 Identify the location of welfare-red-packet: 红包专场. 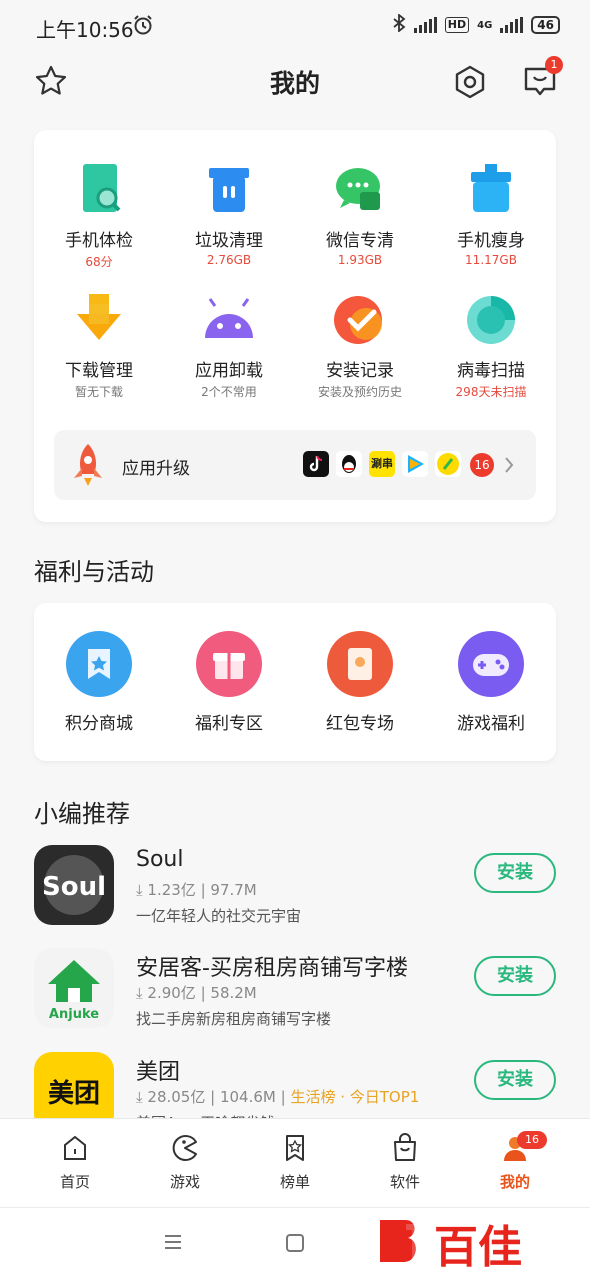
(360, 682).